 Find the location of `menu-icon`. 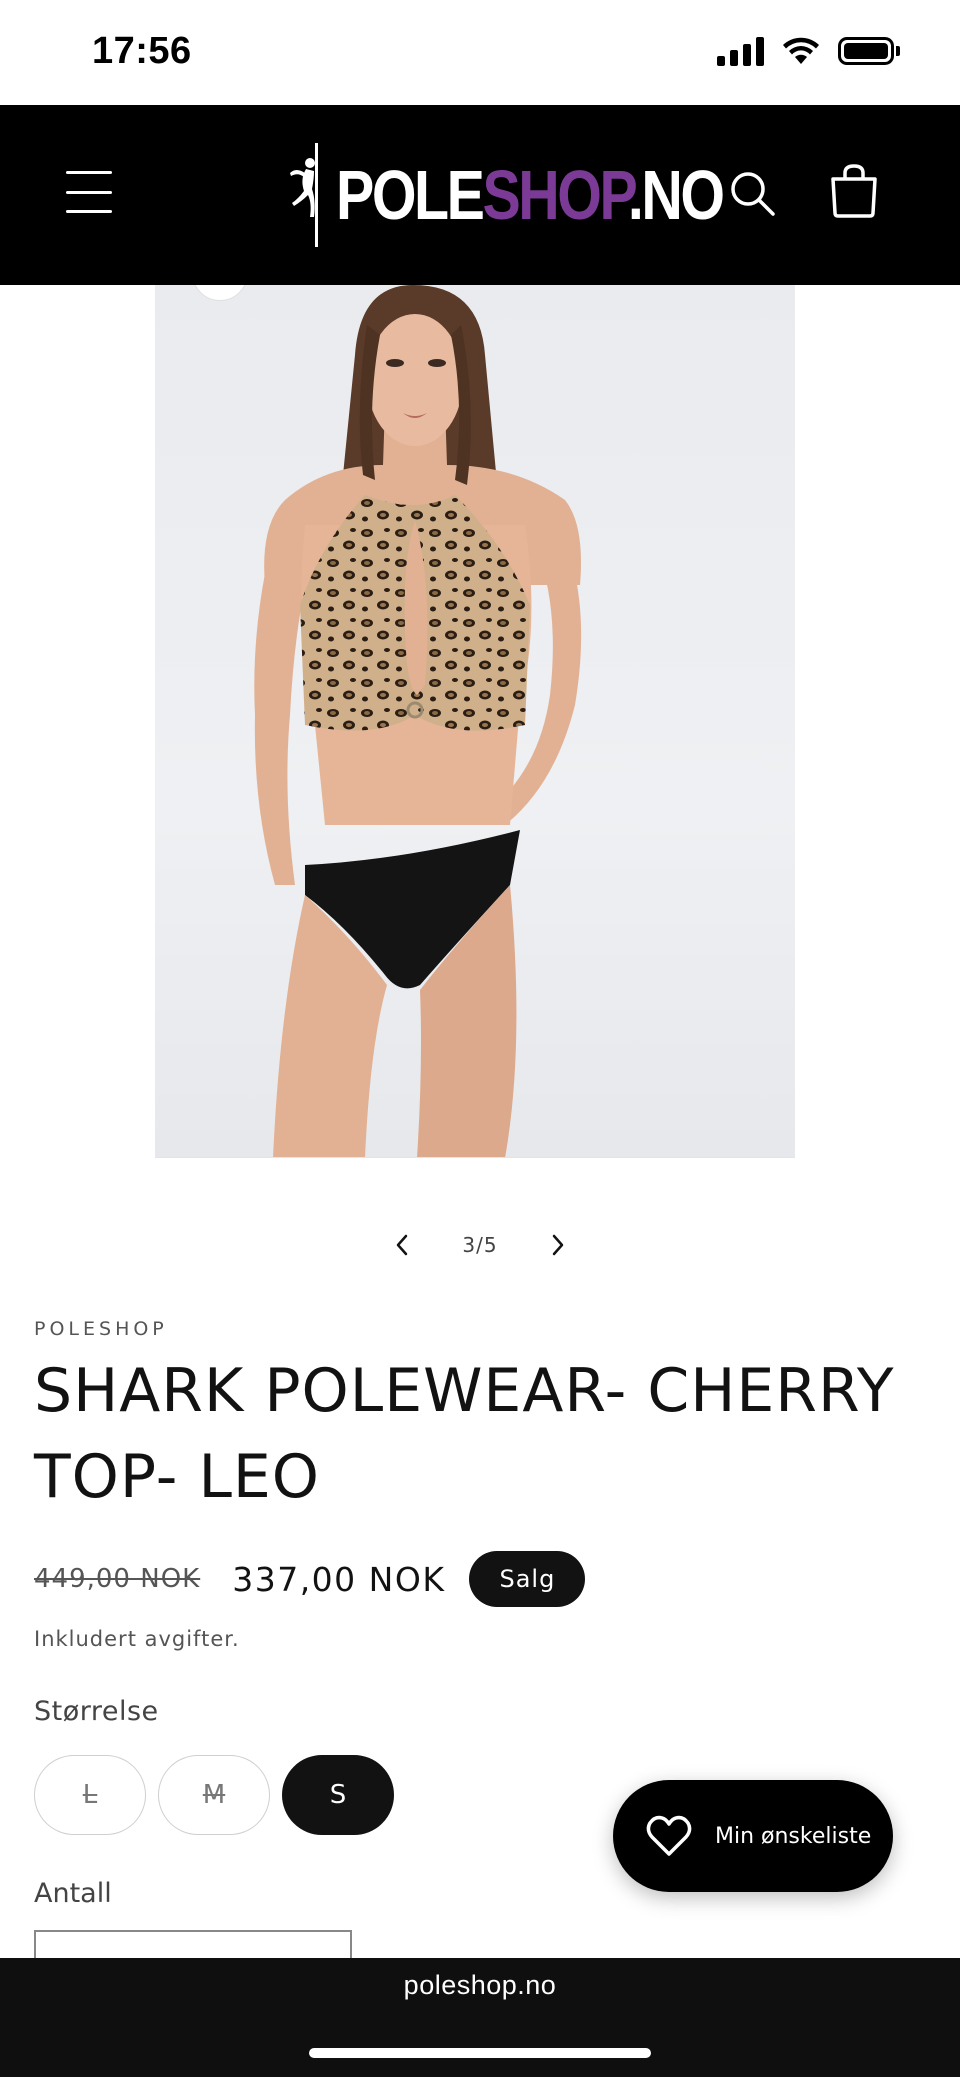

menu-icon is located at coordinates (89, 172).